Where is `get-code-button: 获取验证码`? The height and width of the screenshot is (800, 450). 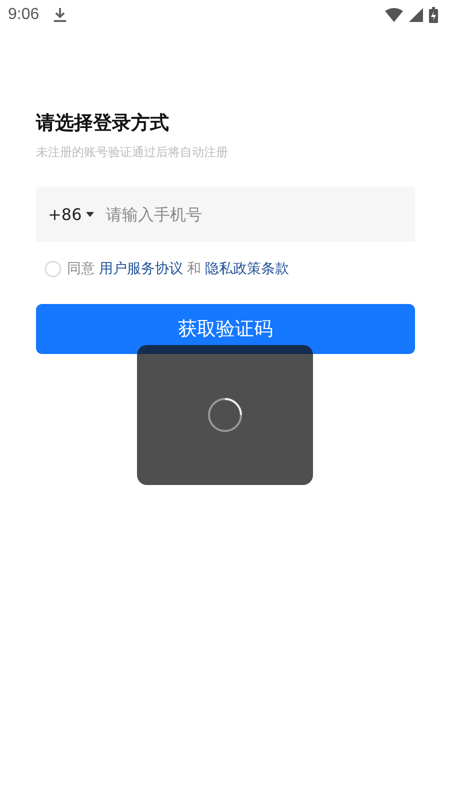
get-code-button: 获取验证码 is located at coordinates (225, 329).